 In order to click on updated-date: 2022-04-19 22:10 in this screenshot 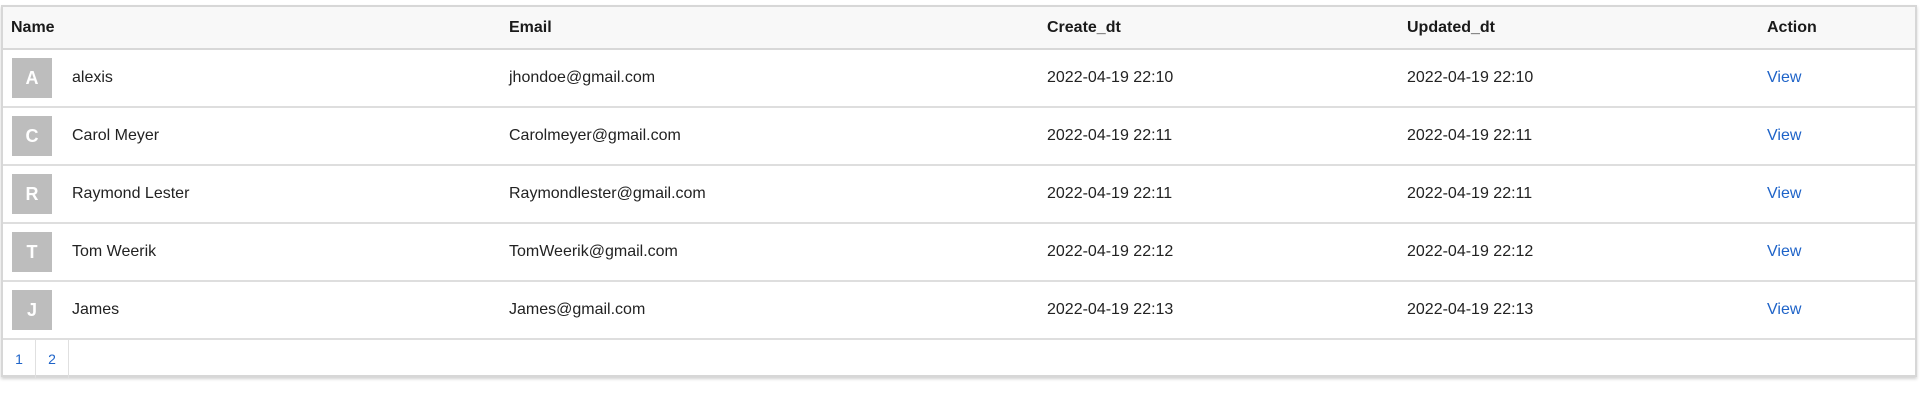, I will do `click(1587, 78)`.